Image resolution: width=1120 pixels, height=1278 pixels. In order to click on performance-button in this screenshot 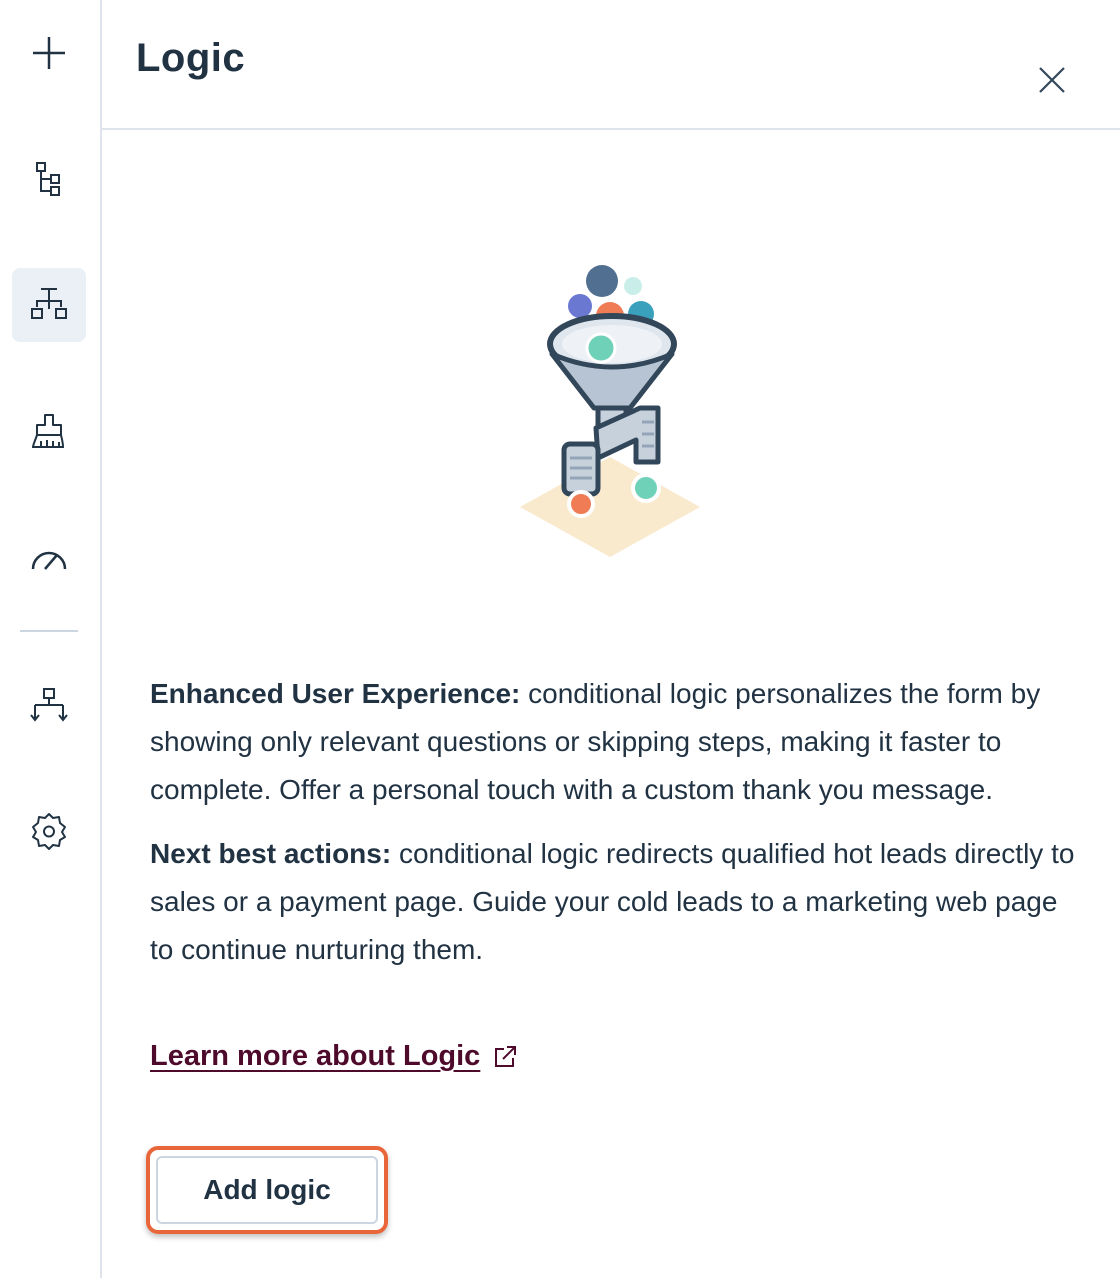, I will do `click(49, 557)`.